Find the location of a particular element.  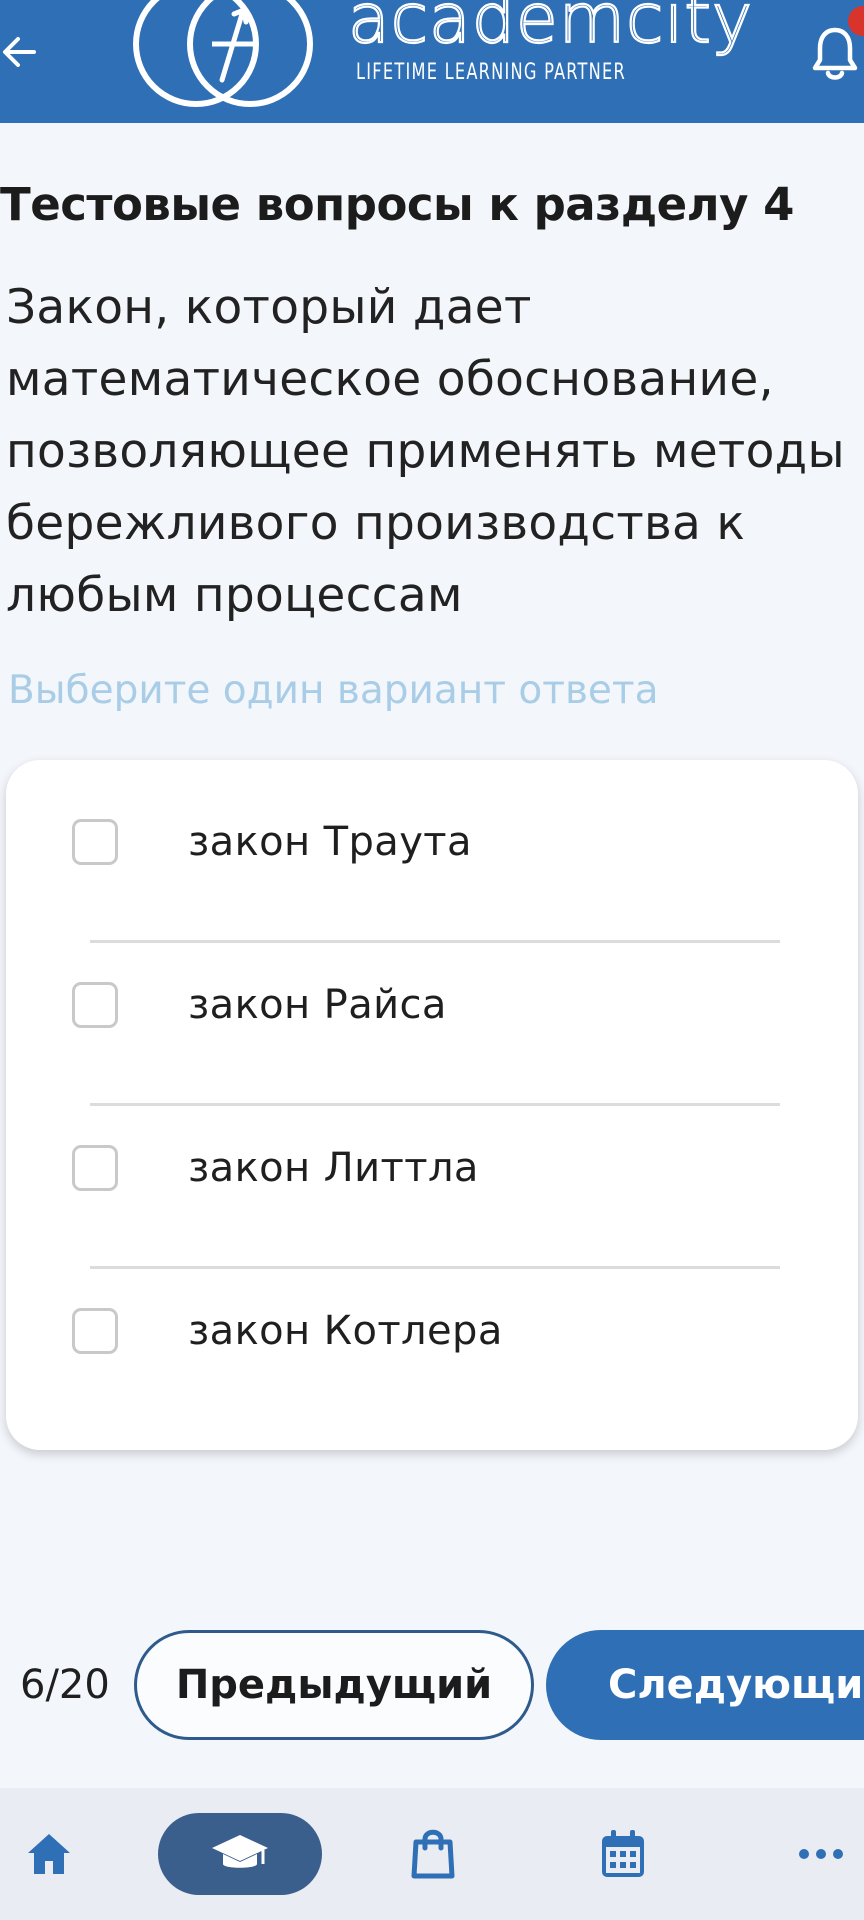

bell-icon is located at coordinates (835, 53).